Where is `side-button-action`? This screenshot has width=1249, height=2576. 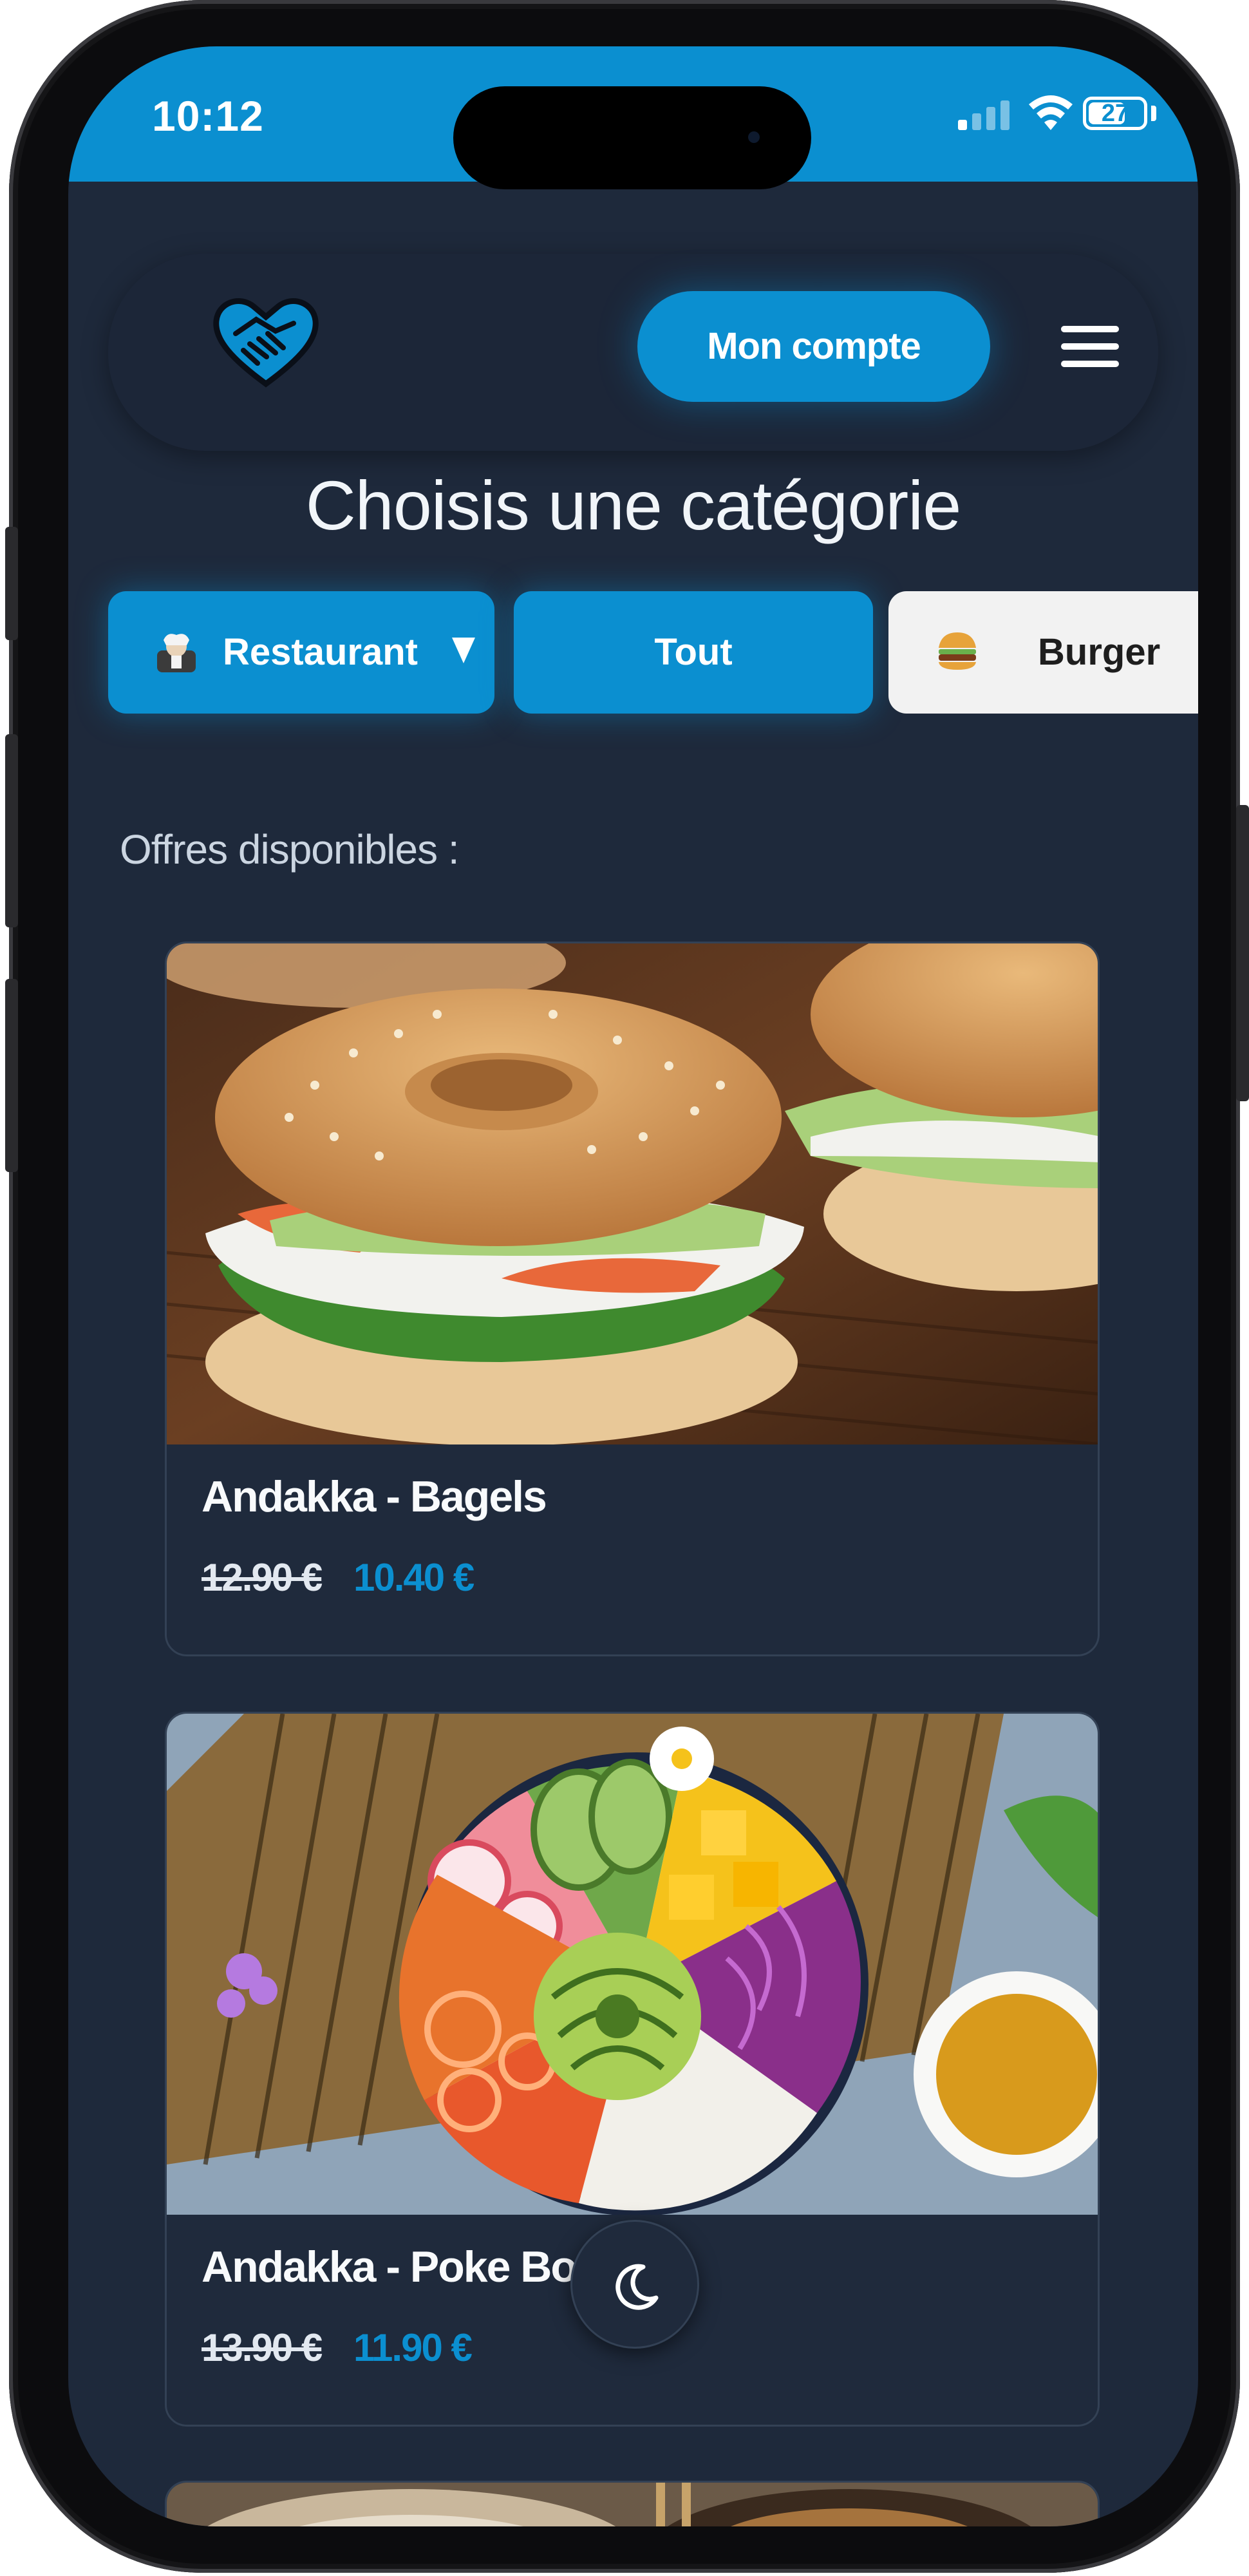
side-button-action is located at coordinates (12, 583).